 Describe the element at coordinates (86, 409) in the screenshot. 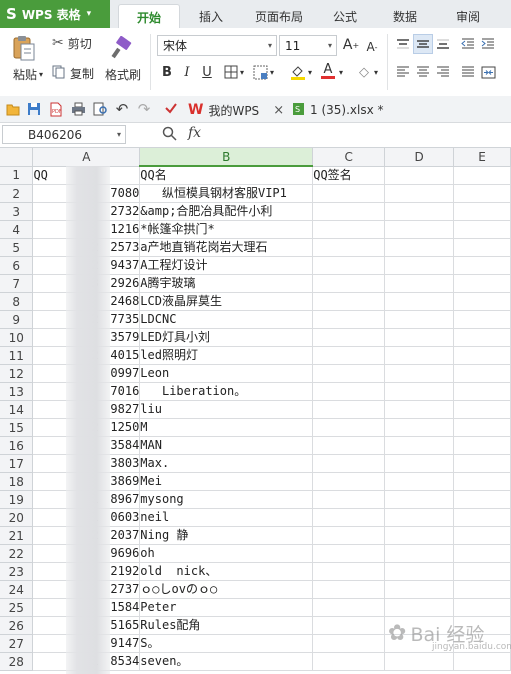

I see `cell-qq-number: 9827` at that location.